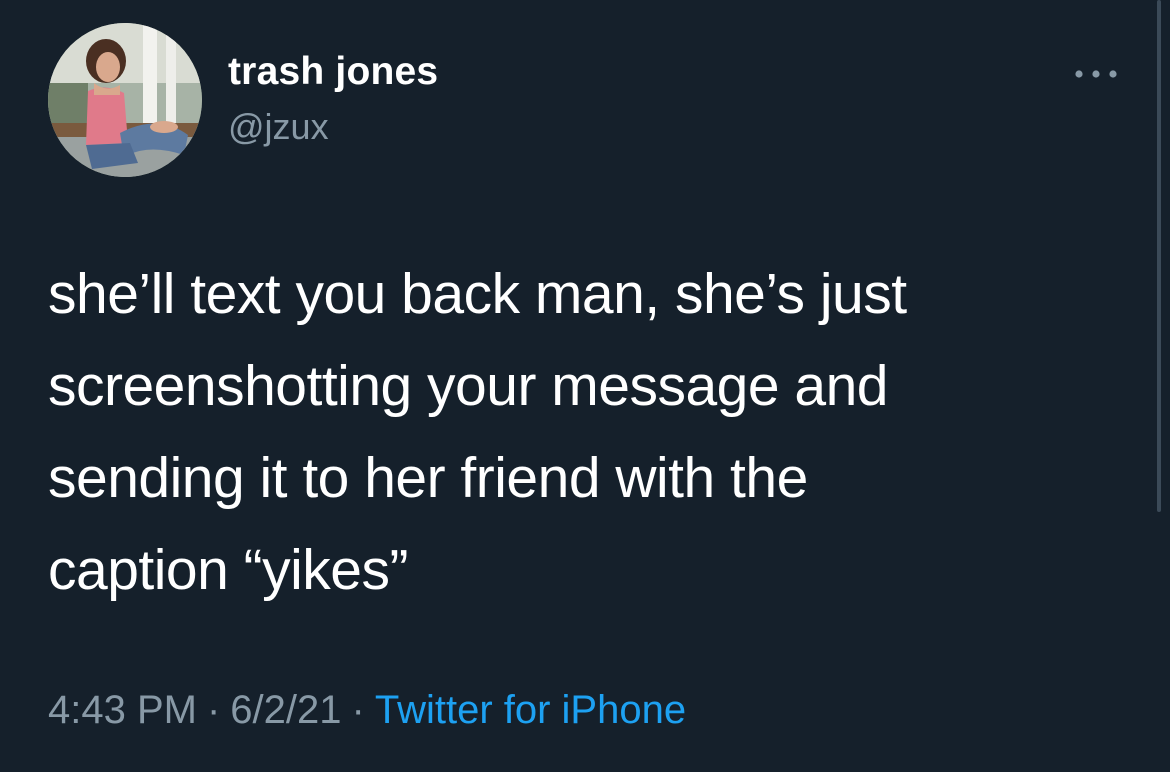 The width and height of the screenshot is (1170, 772). What do you see at coordinates (1096, 74) in the screenshot?
I see `more-horizontal-icon` at bounding box center [1096, 74].